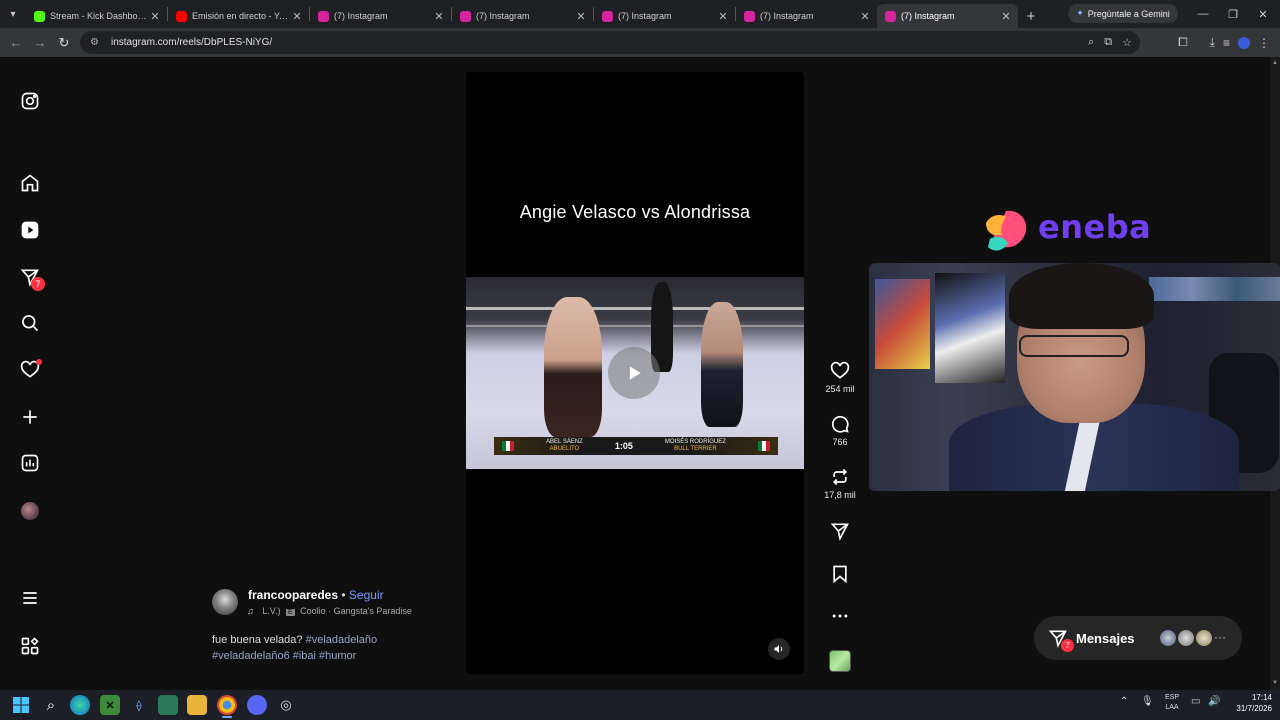 The width and height of the screenshot is (1280, 720). I want to click on left-fighter-name: ABEL SÁENZ, so click(564, 442).